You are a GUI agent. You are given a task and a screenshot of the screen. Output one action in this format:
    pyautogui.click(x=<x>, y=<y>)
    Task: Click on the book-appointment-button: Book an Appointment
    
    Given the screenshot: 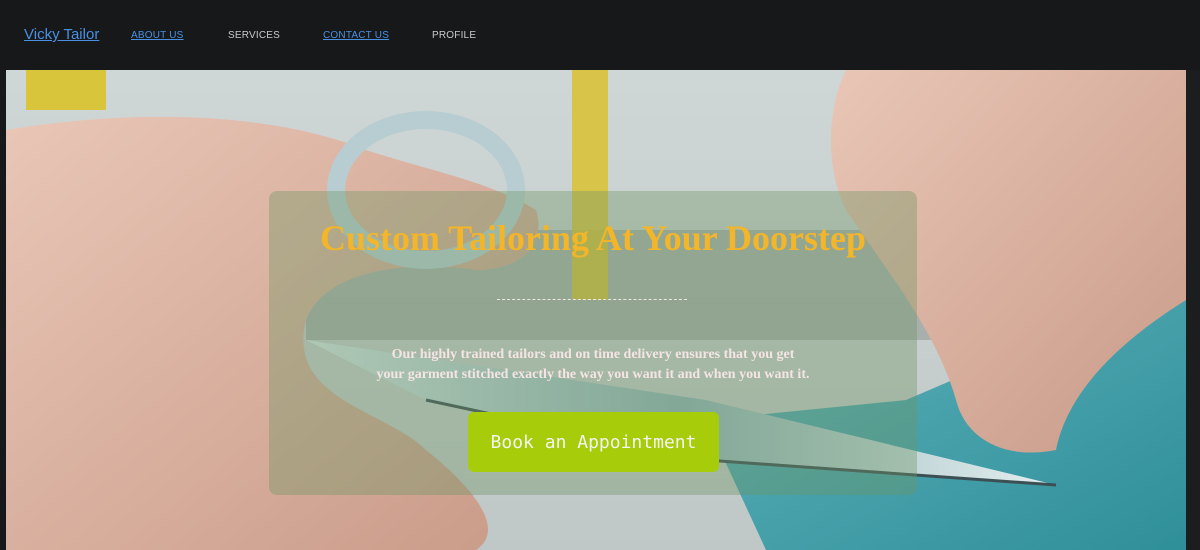 What is the action you would take?
    pyautogui.click(x=593, y=442)
    